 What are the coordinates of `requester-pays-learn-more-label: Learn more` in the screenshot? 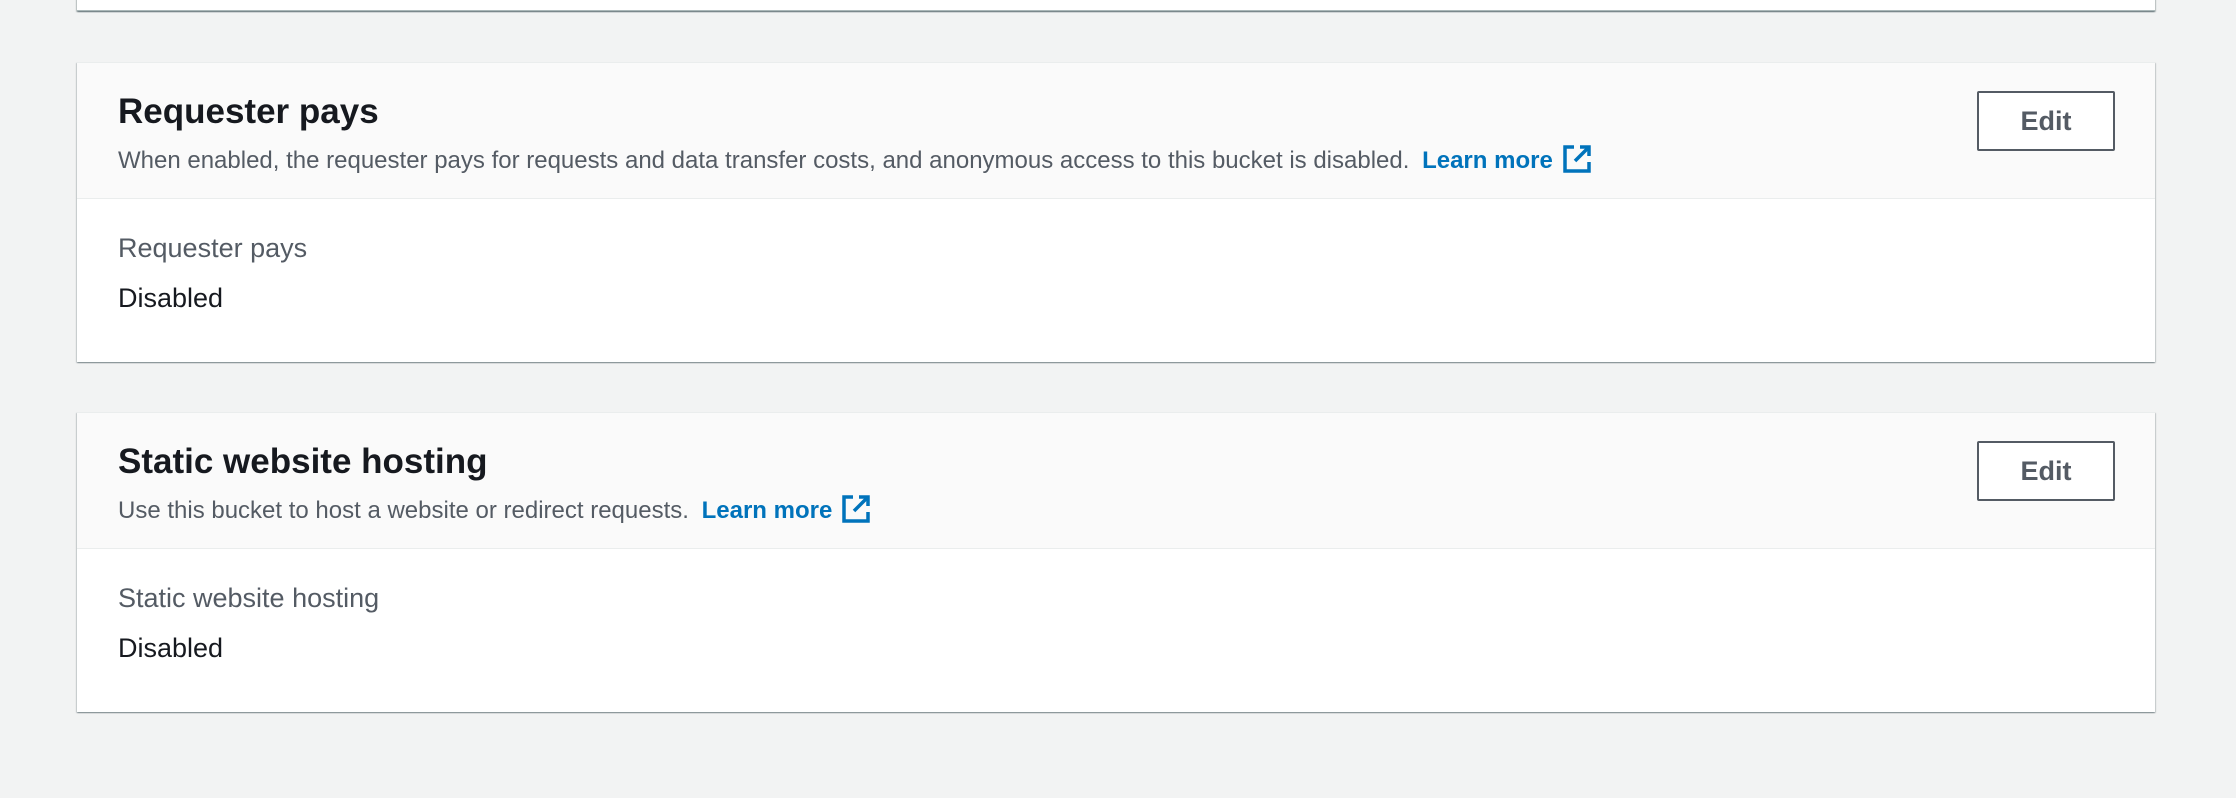 It's located at (1487, 160).